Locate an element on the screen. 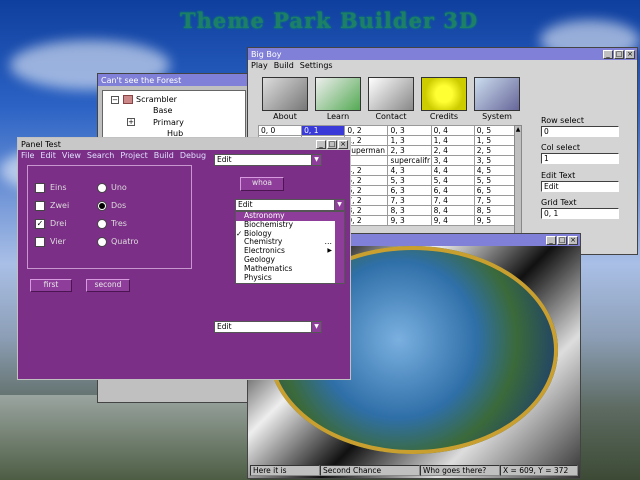 This screenshot has height=480, width=640. grid-cell: supercalifr is located at coordinates (409, 160).